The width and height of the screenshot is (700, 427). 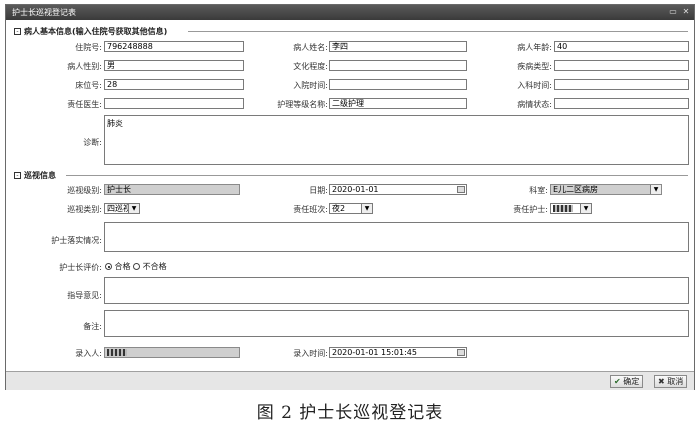 I want to click on title-bar: 护士长巡视登记表 ▭ ✕, so click(x=350, y=12).